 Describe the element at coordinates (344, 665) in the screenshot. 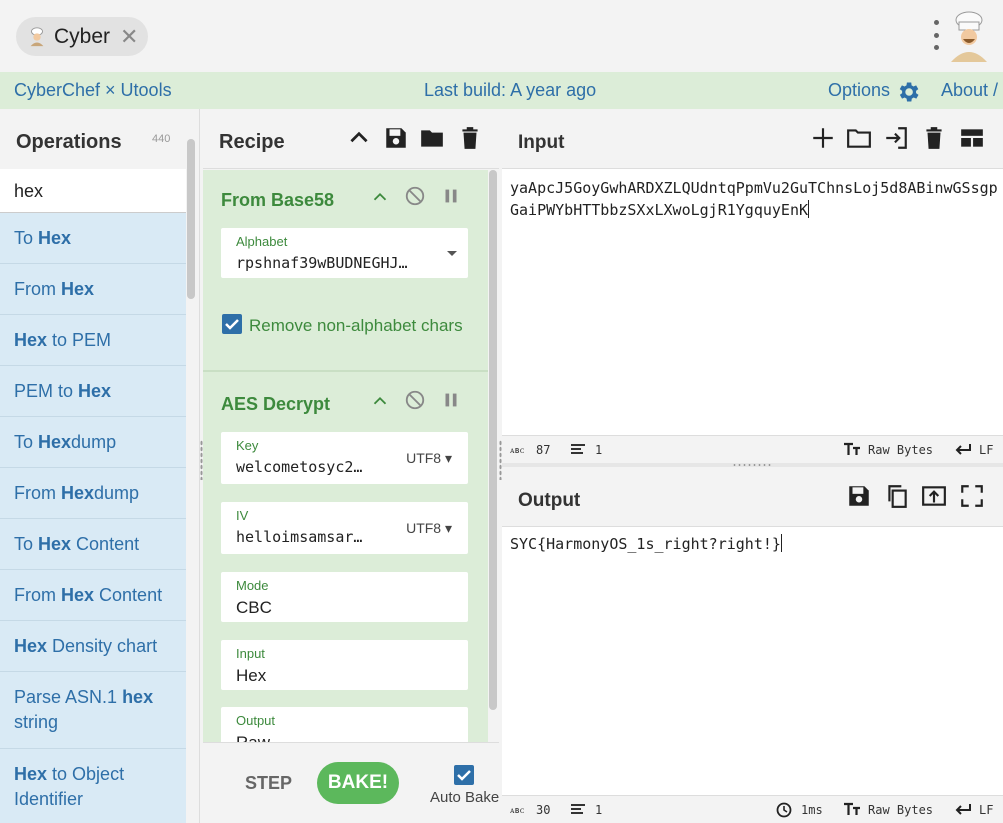

I see `input-format-field: Input Hex` at that location.